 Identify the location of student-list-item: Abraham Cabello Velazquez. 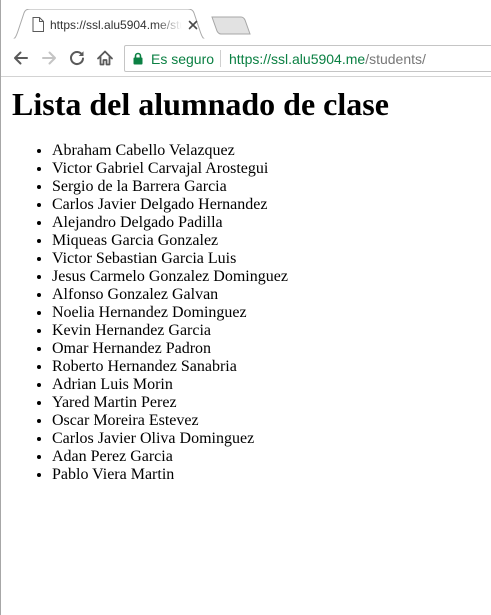
(170, 151).